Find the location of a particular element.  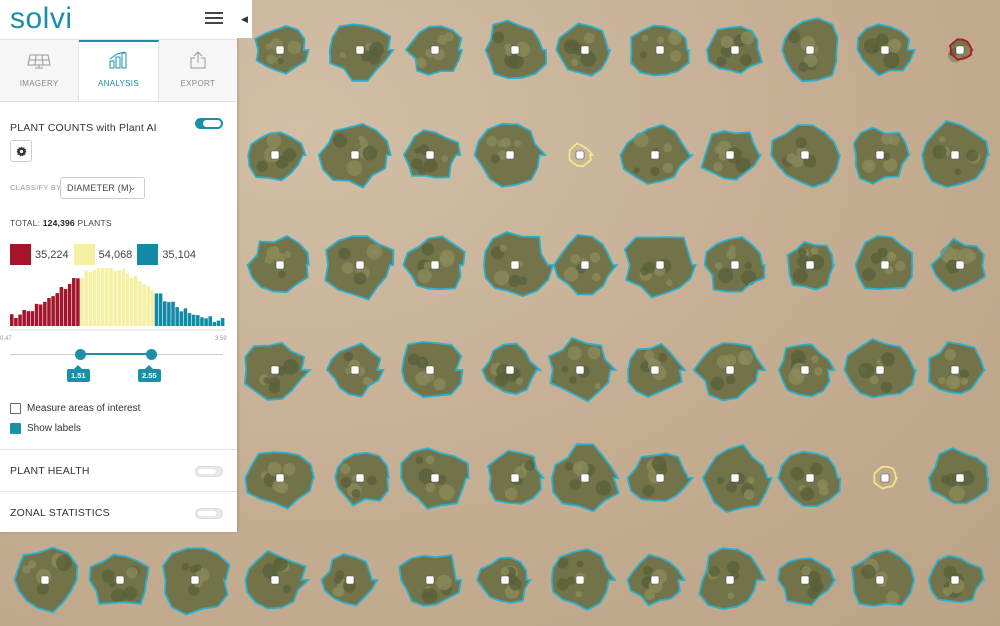

tab-imagery: IMAGERY is located at coordinates (40, 70).